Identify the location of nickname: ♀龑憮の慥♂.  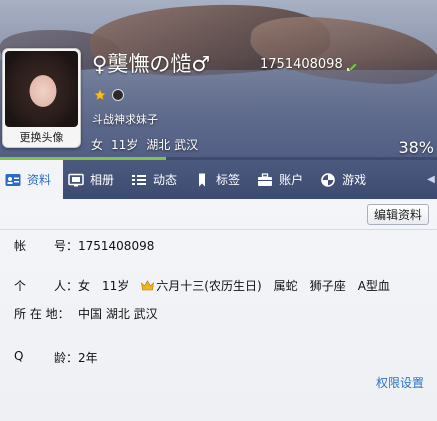
(151, 64).